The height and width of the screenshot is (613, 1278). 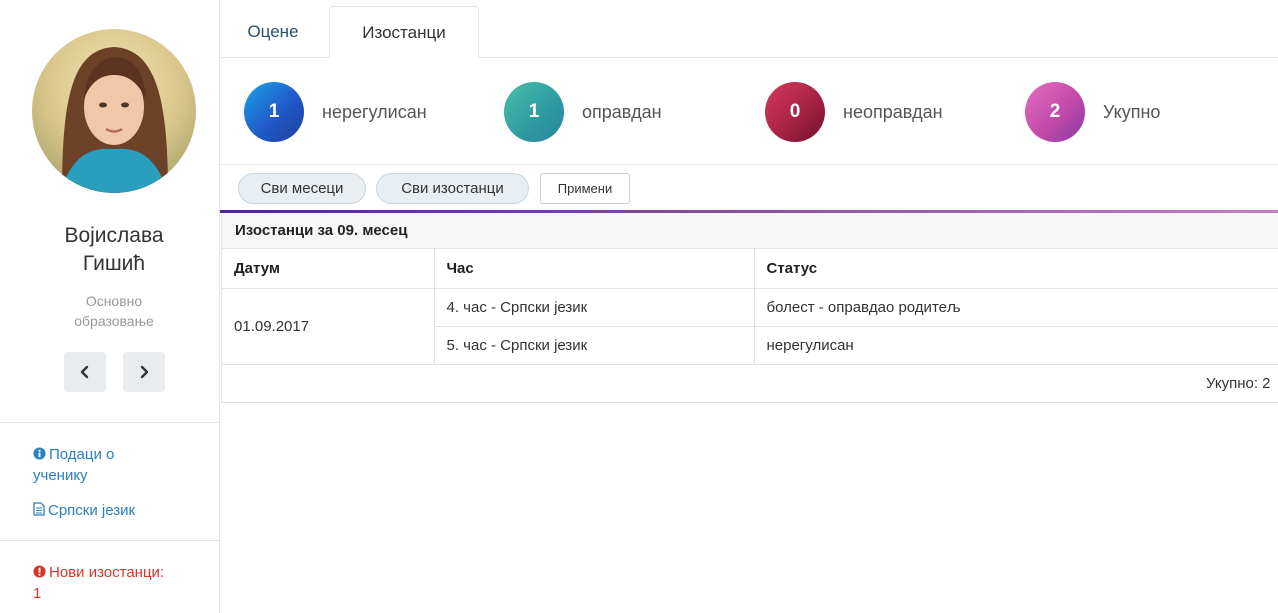 What do you see at coordinates (749, 164) in the screenshot?
I see `stats-divider` at bounding box center [749, 164].